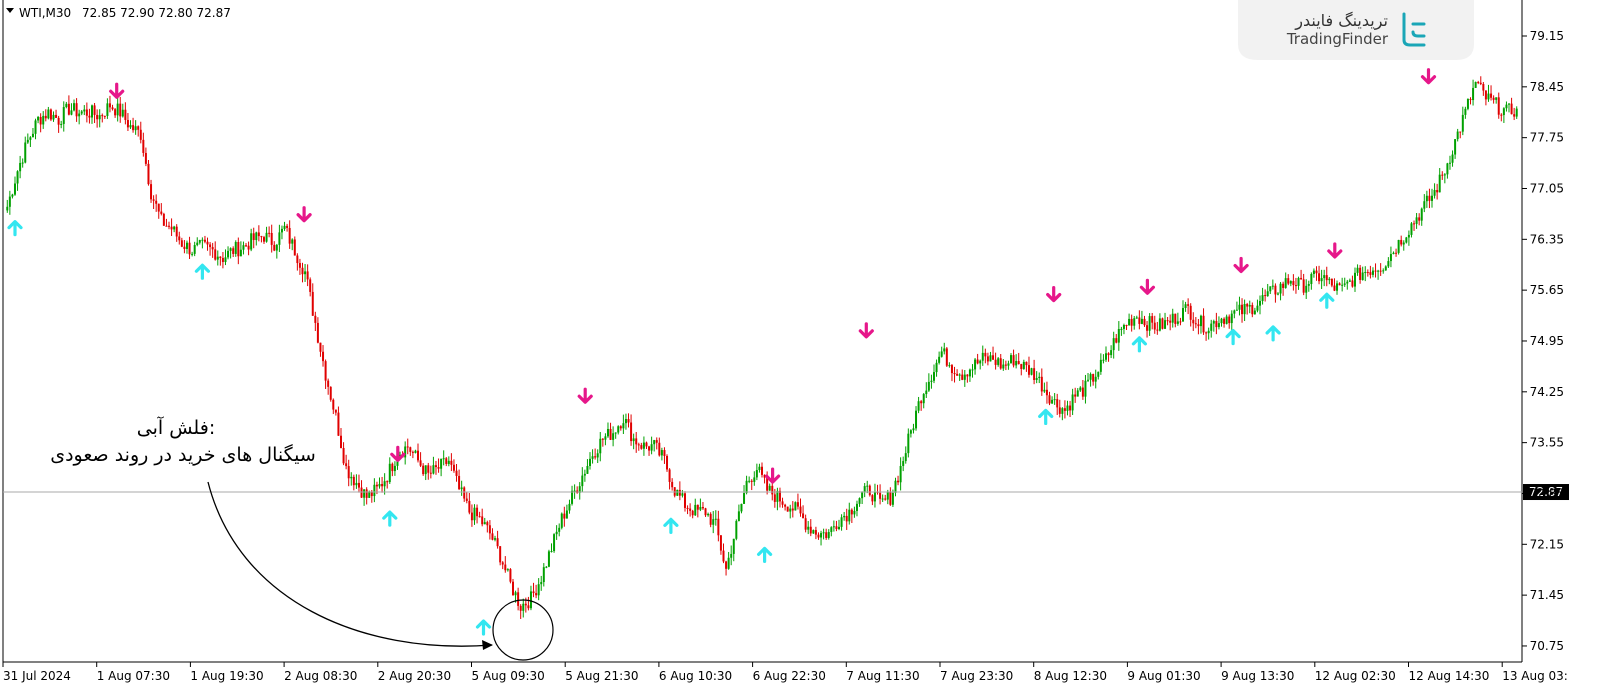  I want to click on collapse-triangle-icon, so click(10, 10).